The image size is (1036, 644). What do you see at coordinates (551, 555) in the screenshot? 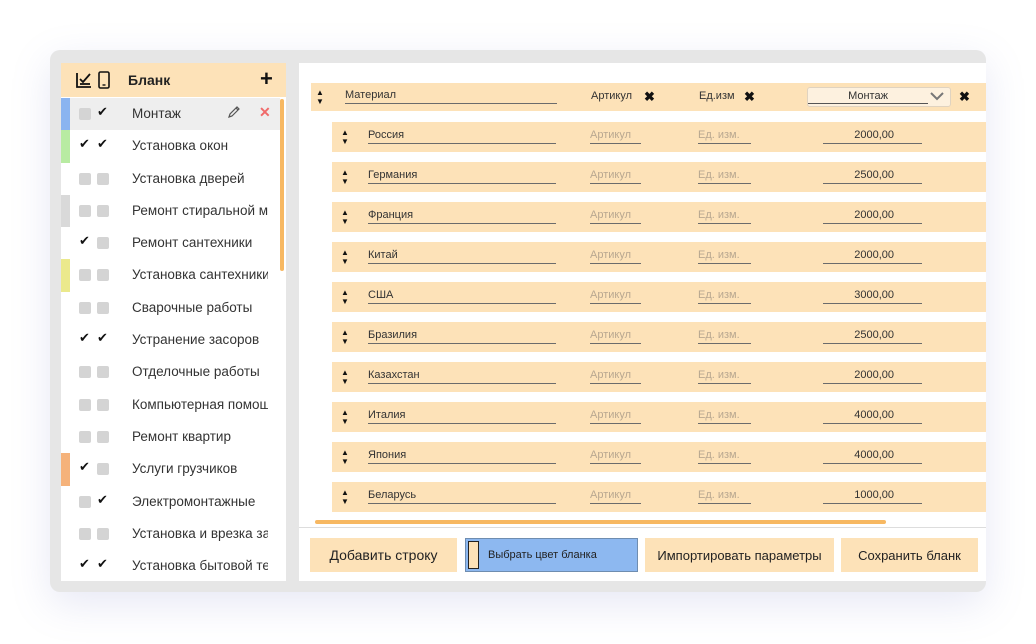
I see `pick-color-button: Выбрать цвет бланка` at bounding box center [551, 555].